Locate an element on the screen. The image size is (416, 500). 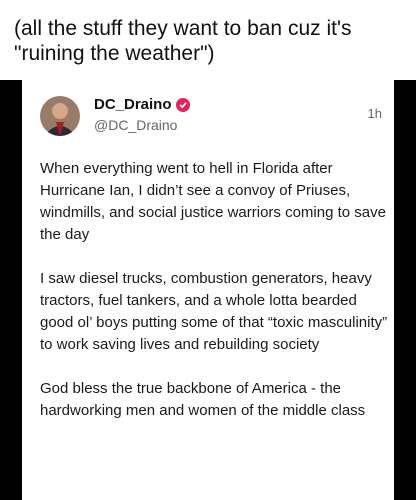
author-name: DC_Draino is located at coordinates (142, 104).